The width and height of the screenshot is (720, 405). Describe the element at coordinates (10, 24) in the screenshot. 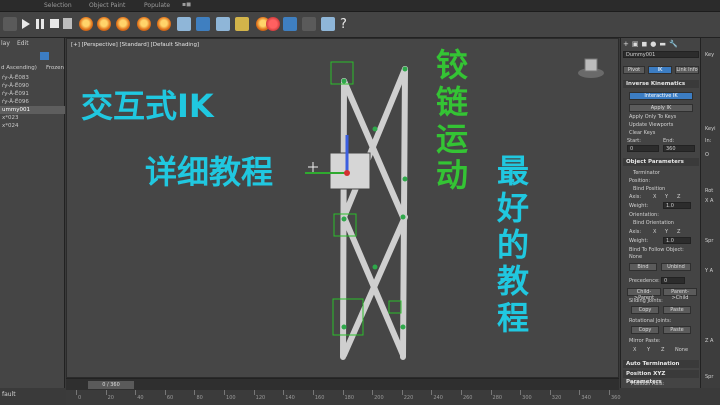

I see `frame-back-icon` at that location.